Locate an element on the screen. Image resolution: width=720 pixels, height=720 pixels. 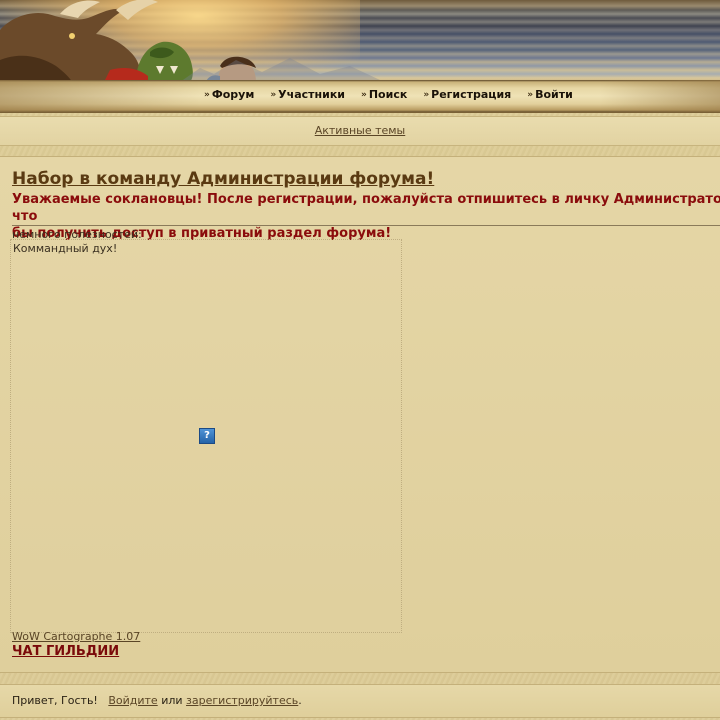
header-banner is located at coordinates (360, 41).